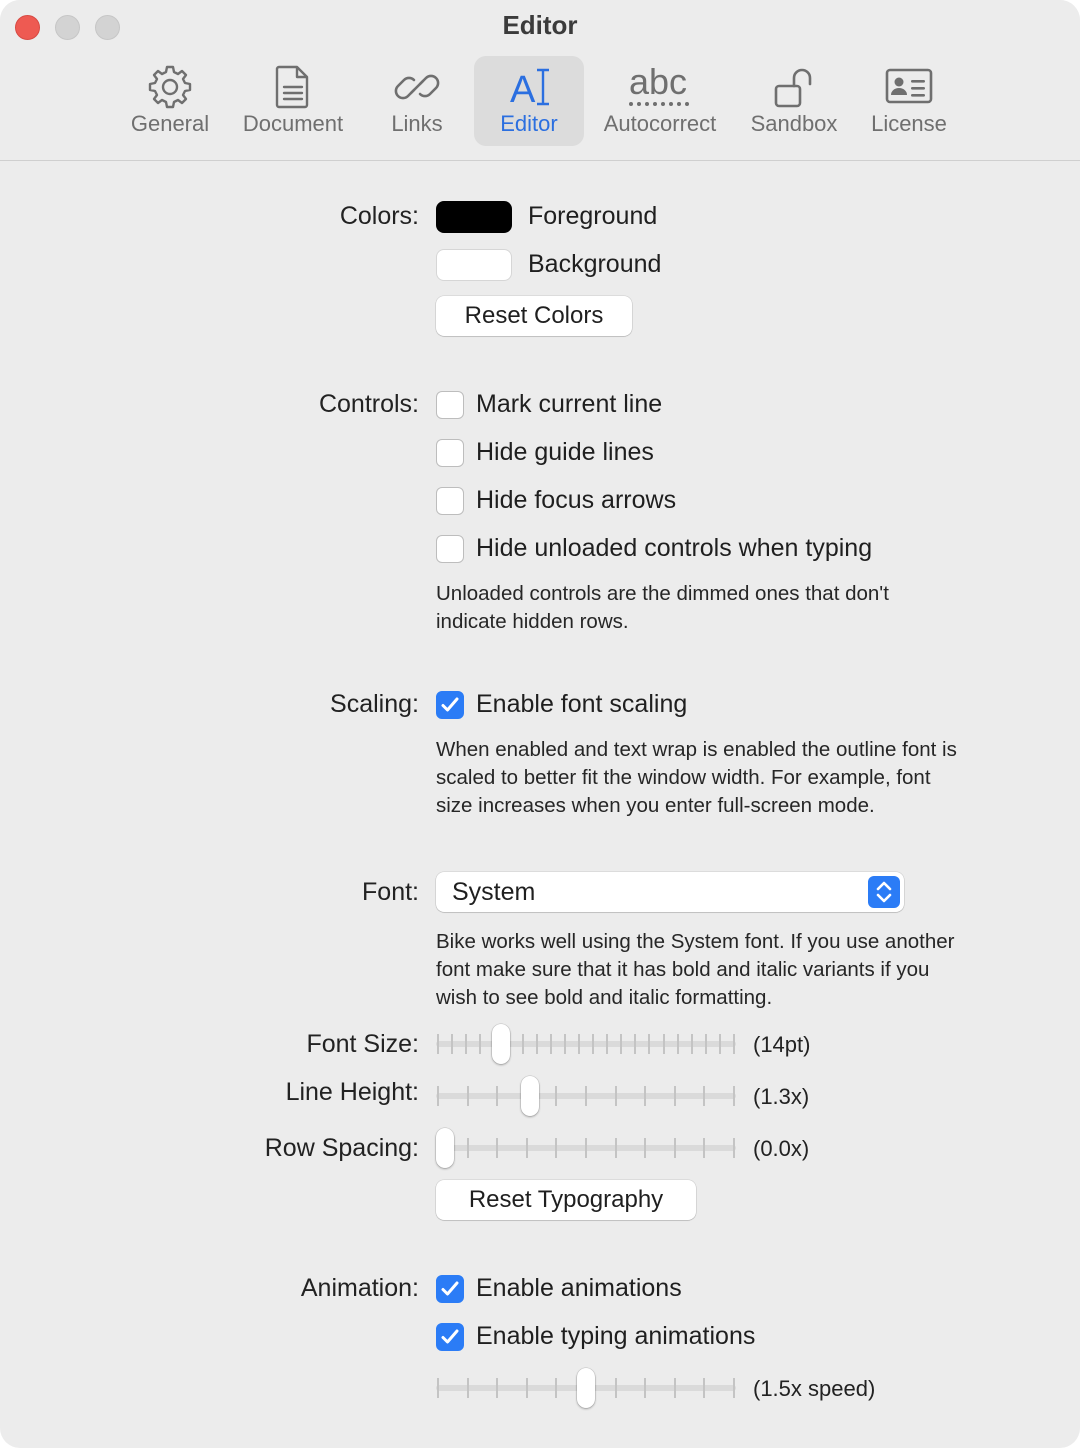  I want to click on tab-autocorrect-label: Autocorrect, so click(660, 123).